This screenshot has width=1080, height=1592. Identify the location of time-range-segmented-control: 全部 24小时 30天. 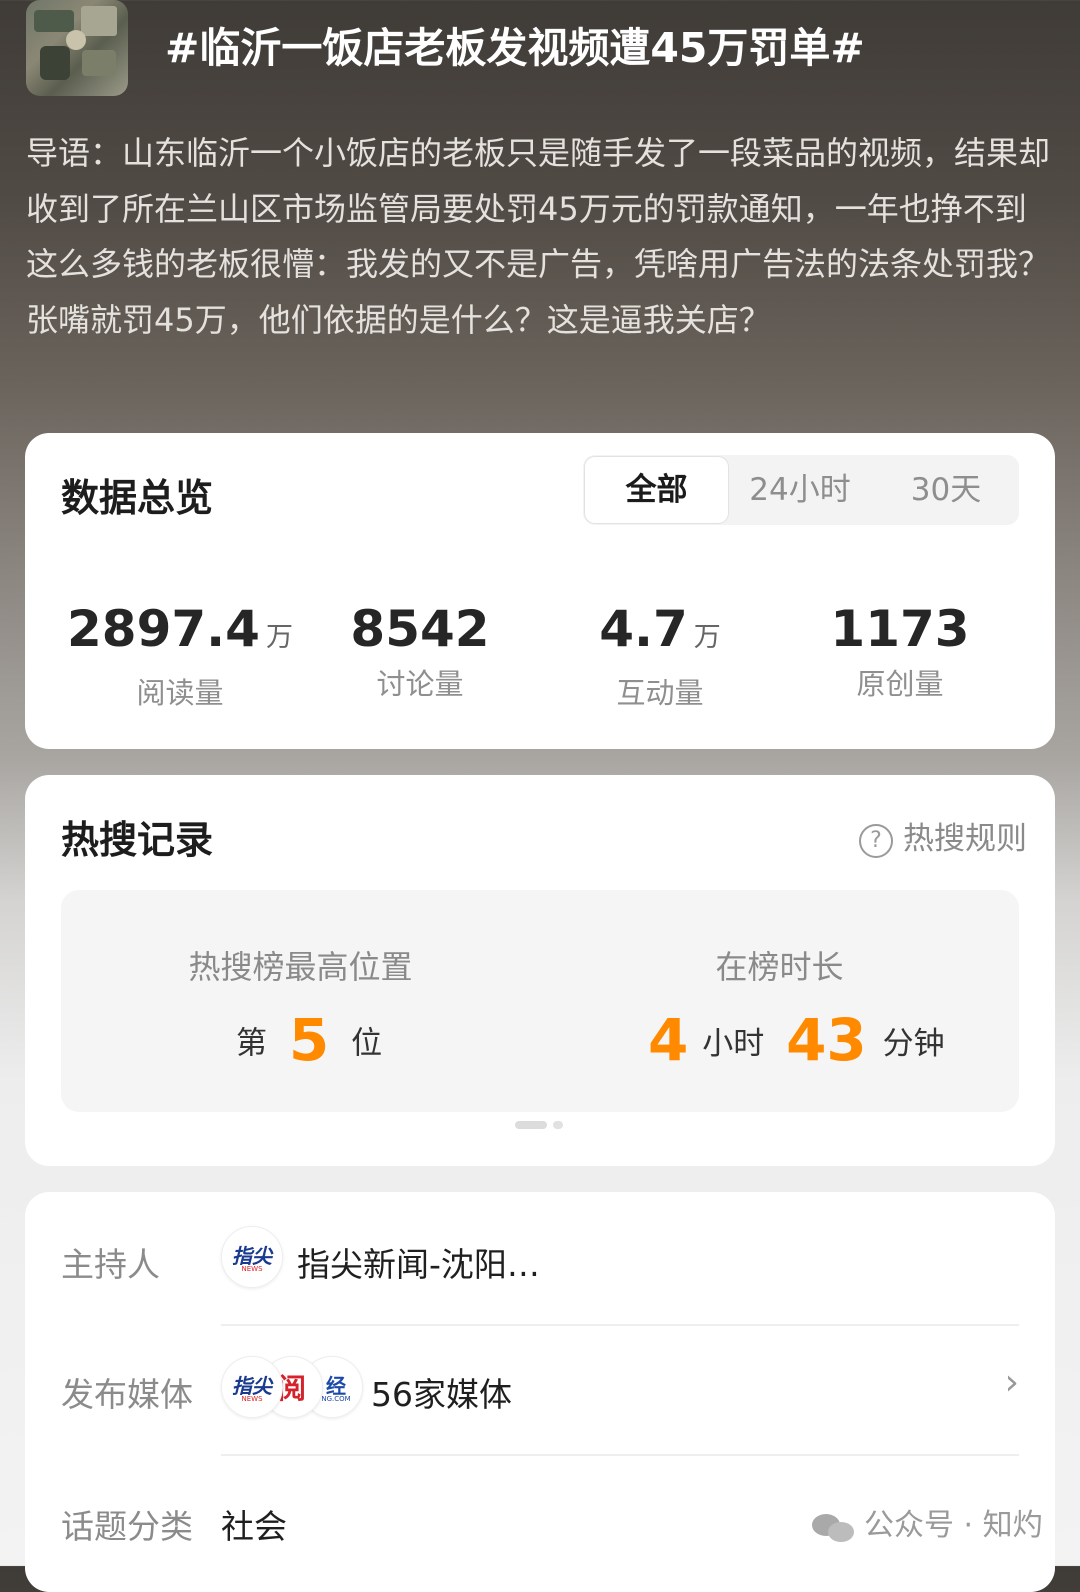
(801, 490).